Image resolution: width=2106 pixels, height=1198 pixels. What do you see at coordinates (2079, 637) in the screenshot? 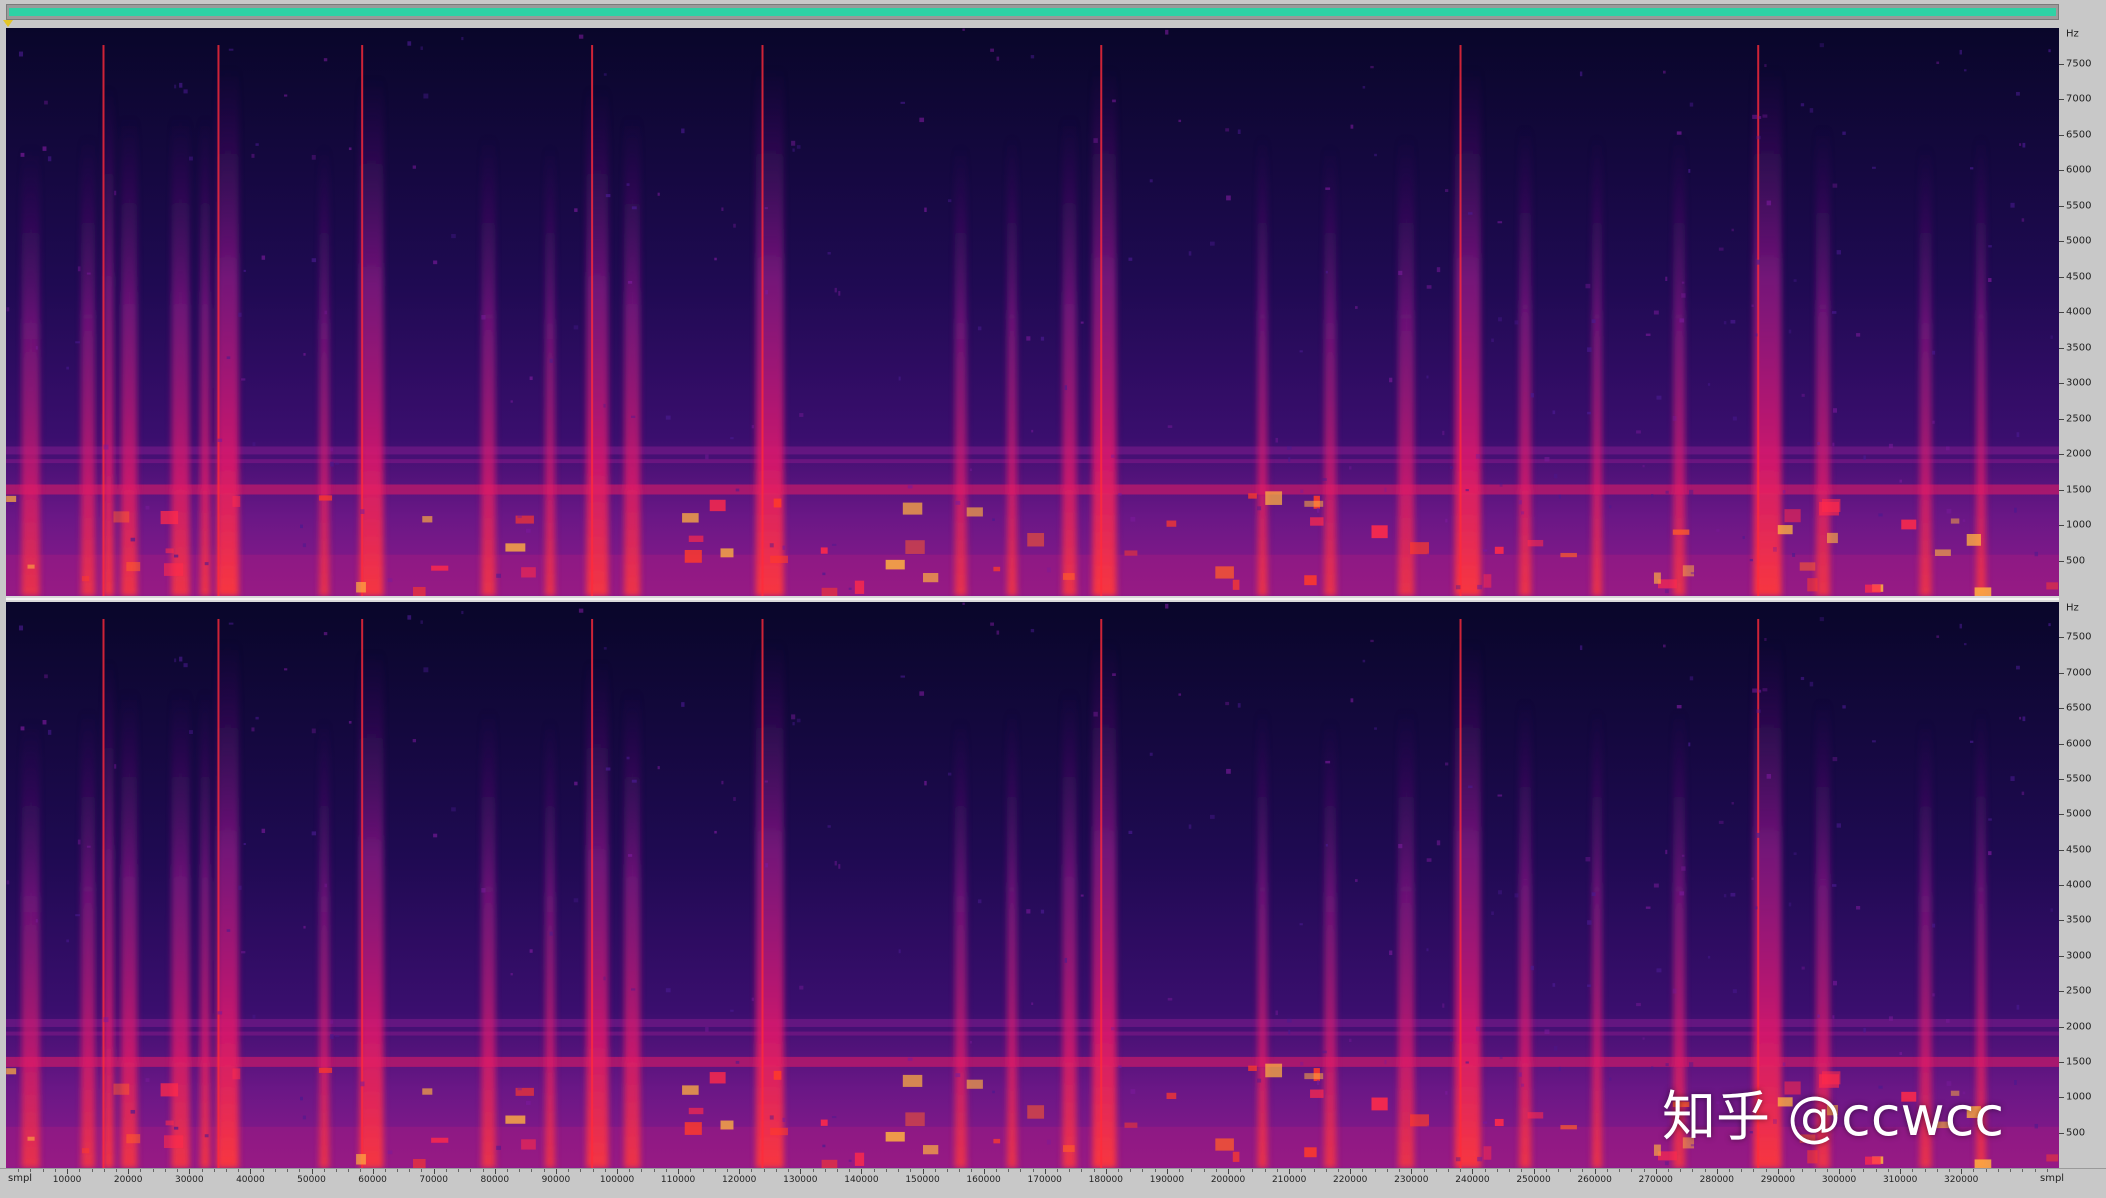
I see `freq-tick-label: 7500` at bounding box center [2079, 637].